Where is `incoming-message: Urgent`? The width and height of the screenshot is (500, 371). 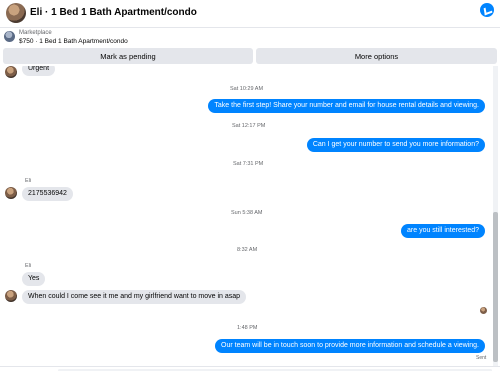
incoming-message: Urgent is located at coordinates (39, 71).